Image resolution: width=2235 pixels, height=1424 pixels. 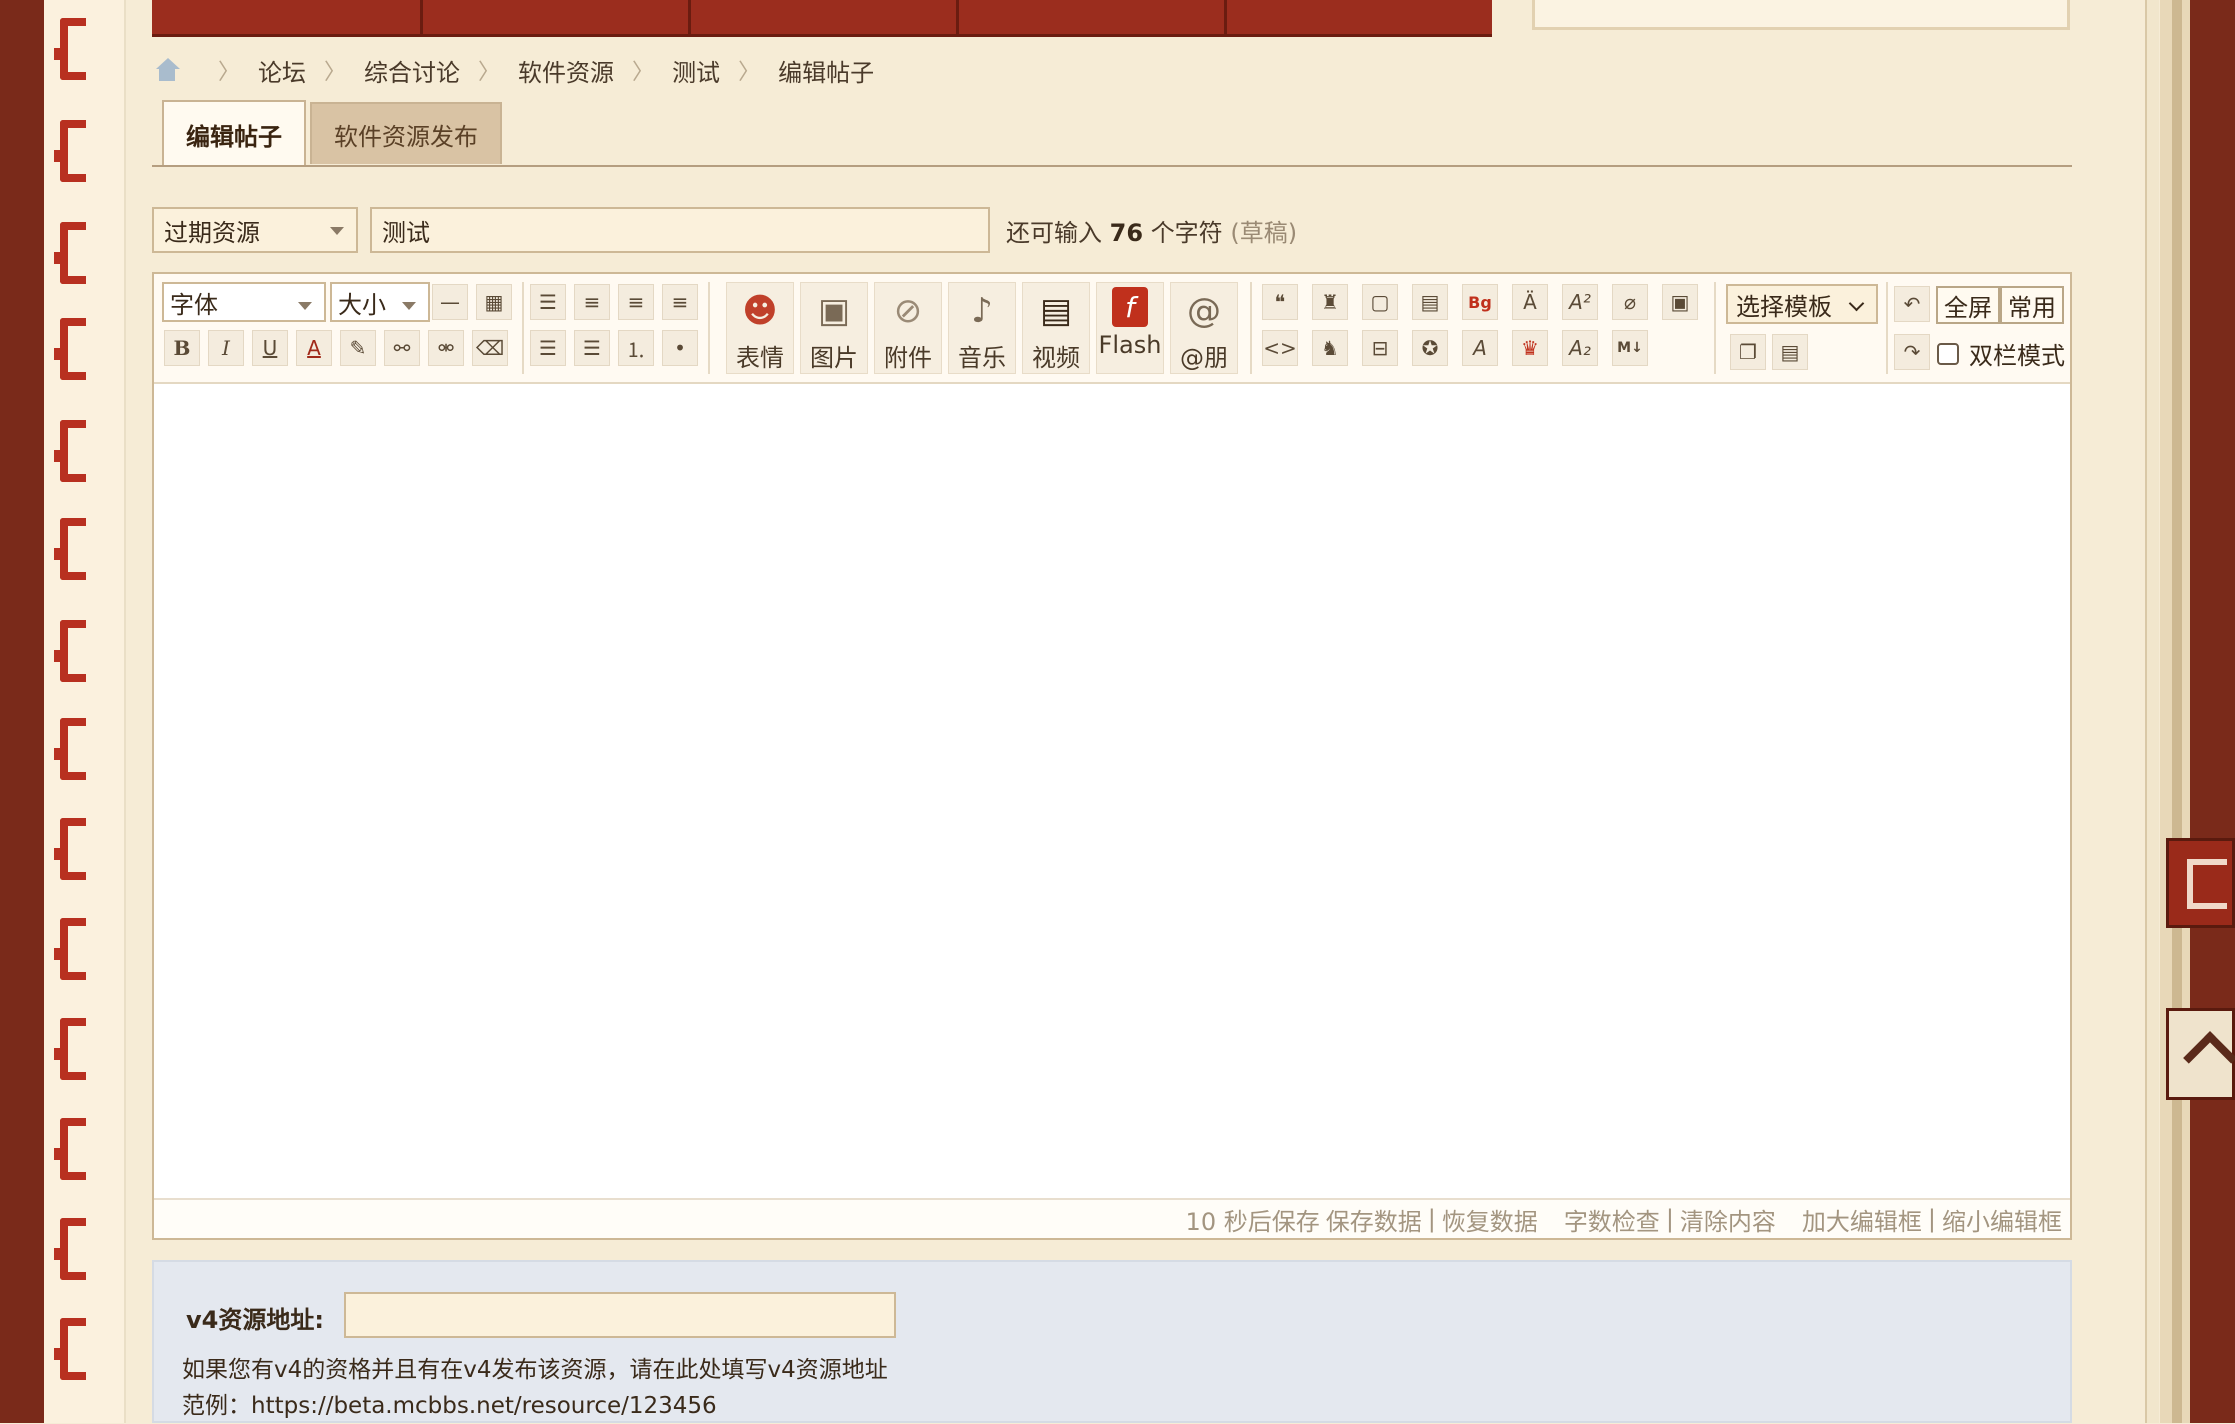 I want to click on bold-icon: B, so click(x=182, y=348).